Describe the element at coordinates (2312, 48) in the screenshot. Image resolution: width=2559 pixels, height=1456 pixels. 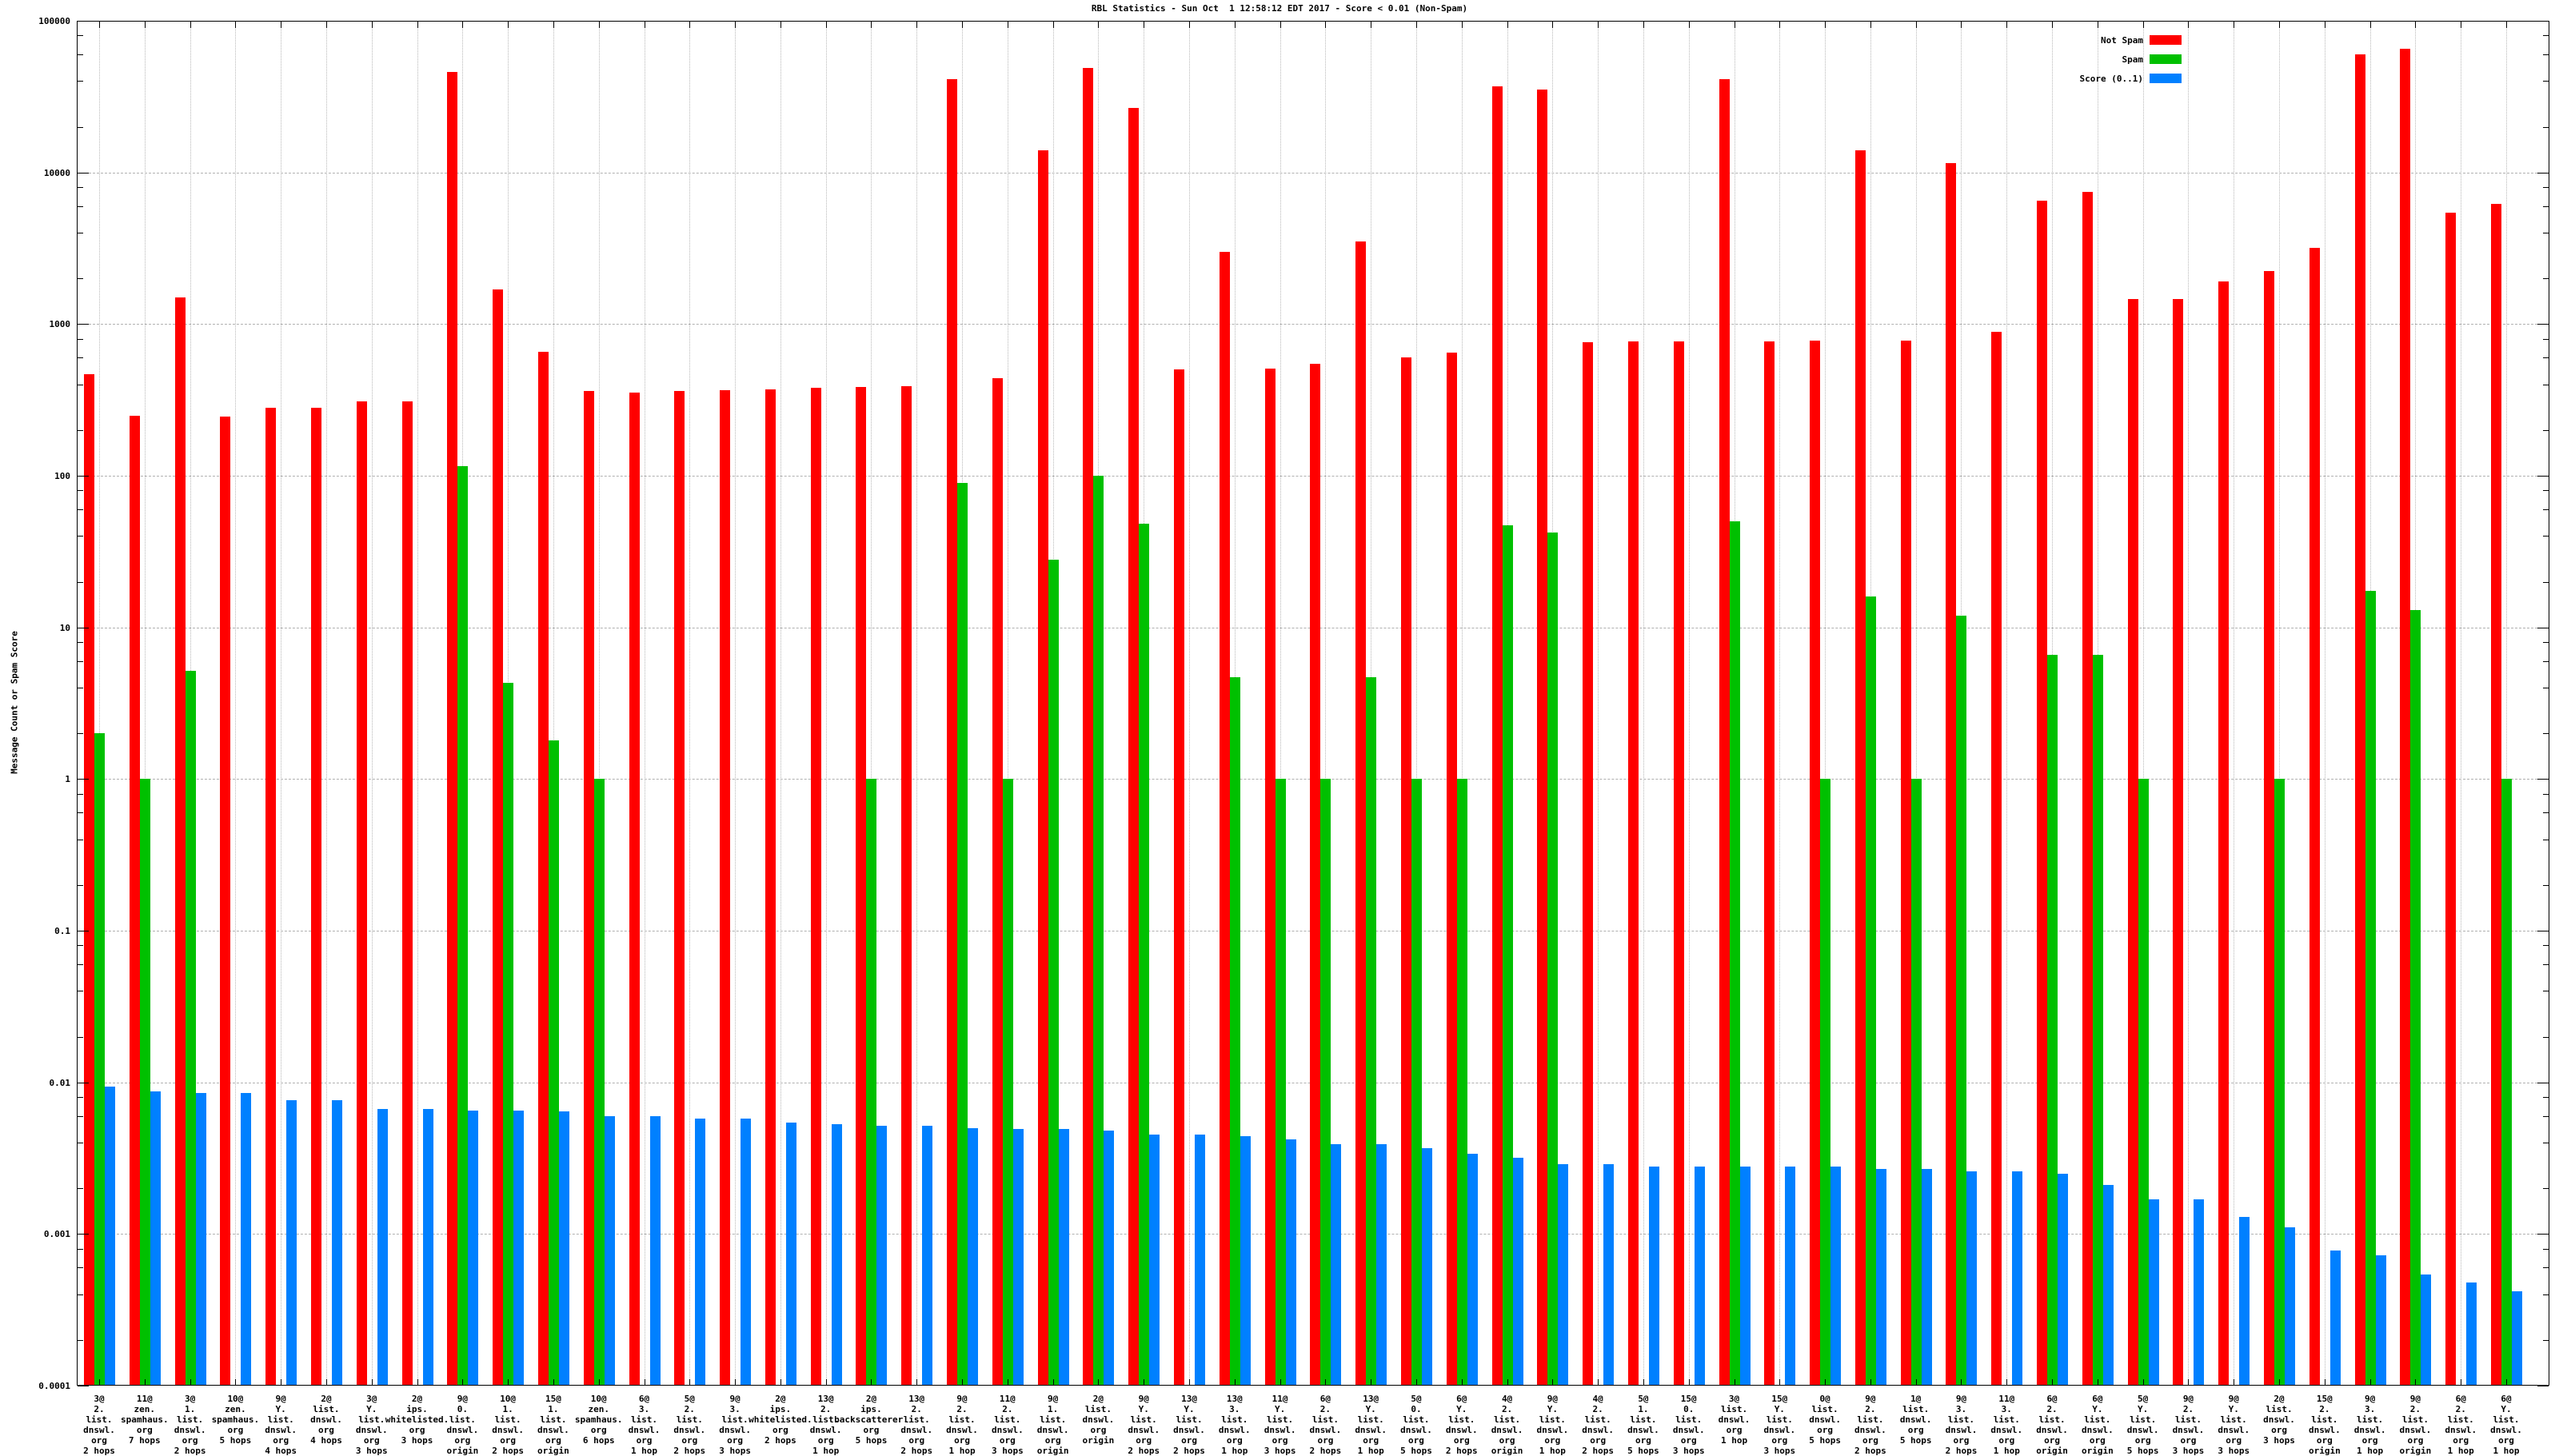
I see `legend: Not Spam Spam Score (0..1)` at that location.